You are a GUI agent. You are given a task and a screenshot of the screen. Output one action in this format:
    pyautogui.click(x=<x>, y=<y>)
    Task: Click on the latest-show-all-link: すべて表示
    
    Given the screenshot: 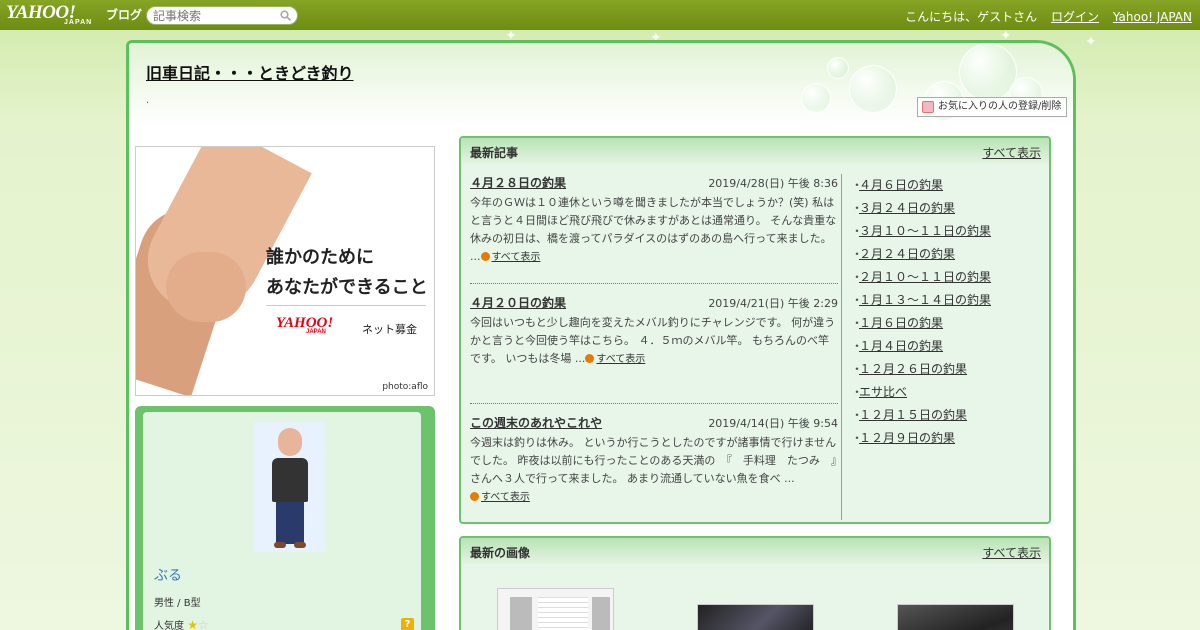 What is the action you would take?
    pyautogui.click(x=1011, y=152)
    